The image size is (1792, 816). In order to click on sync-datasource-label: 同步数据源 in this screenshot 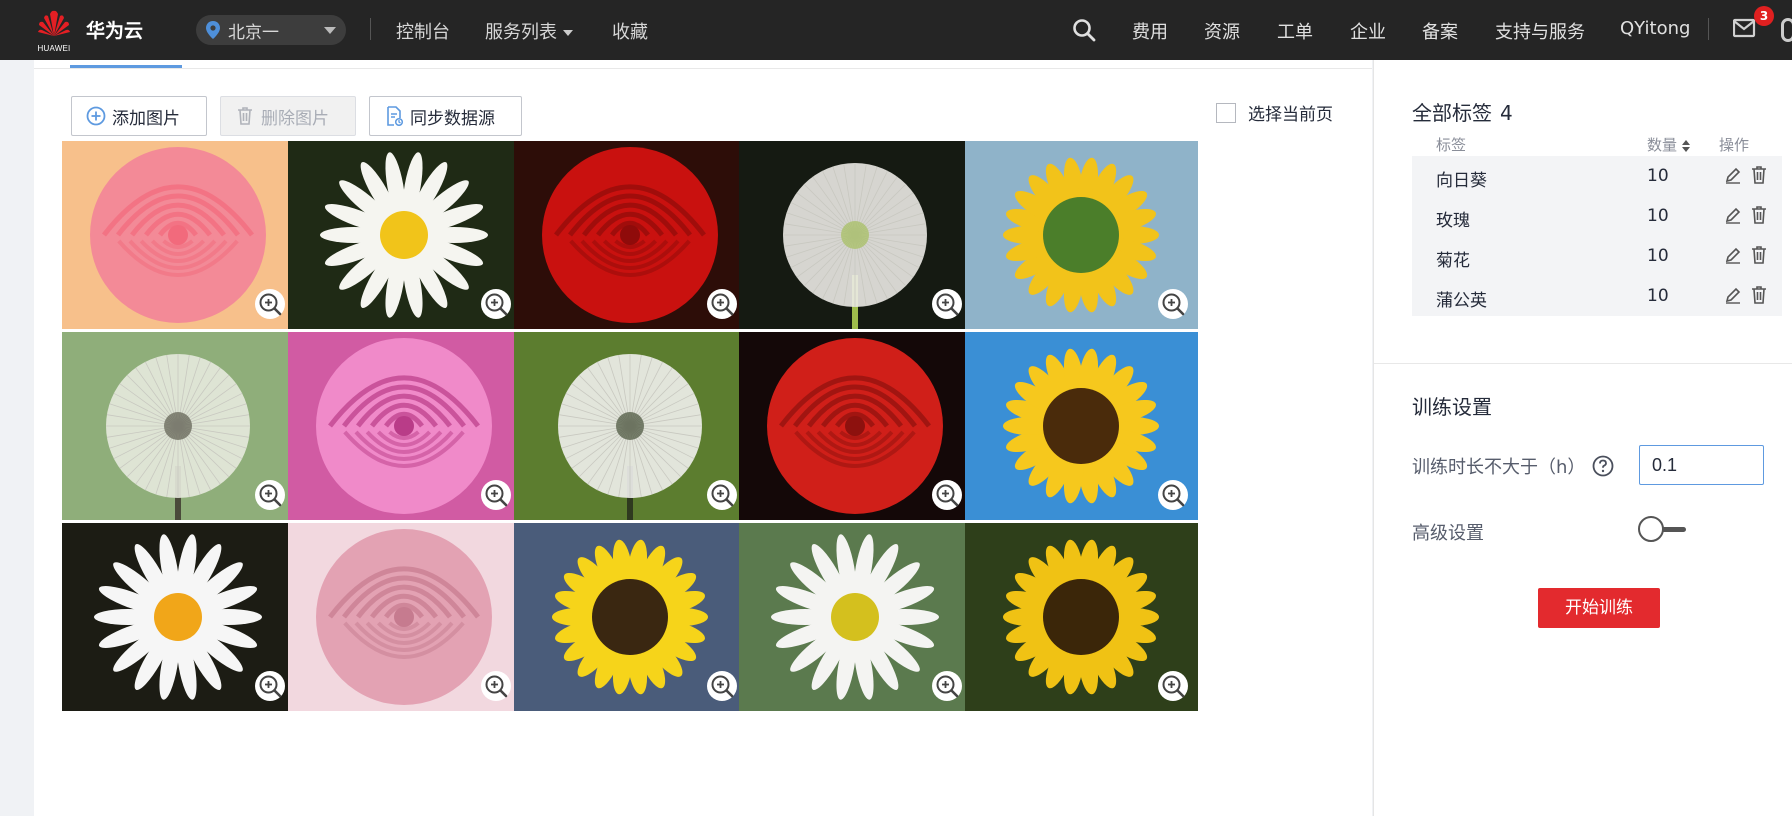, I will do `click(452, 118)`.